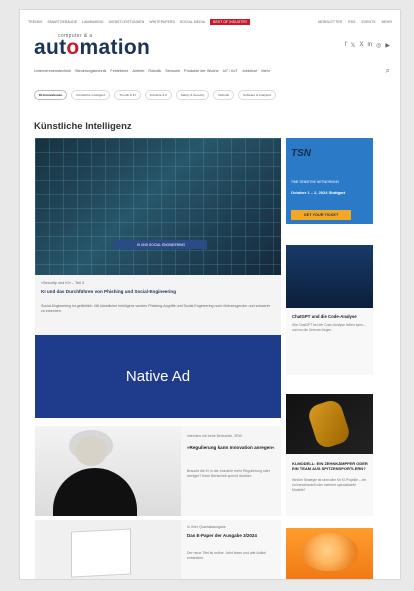 The image size is (414, 591). Describe the element at coordinates (318, 192) in the screenshot. I see `tsn-date-location: October 1 – 2, 2024 Stuttgart` at that location.